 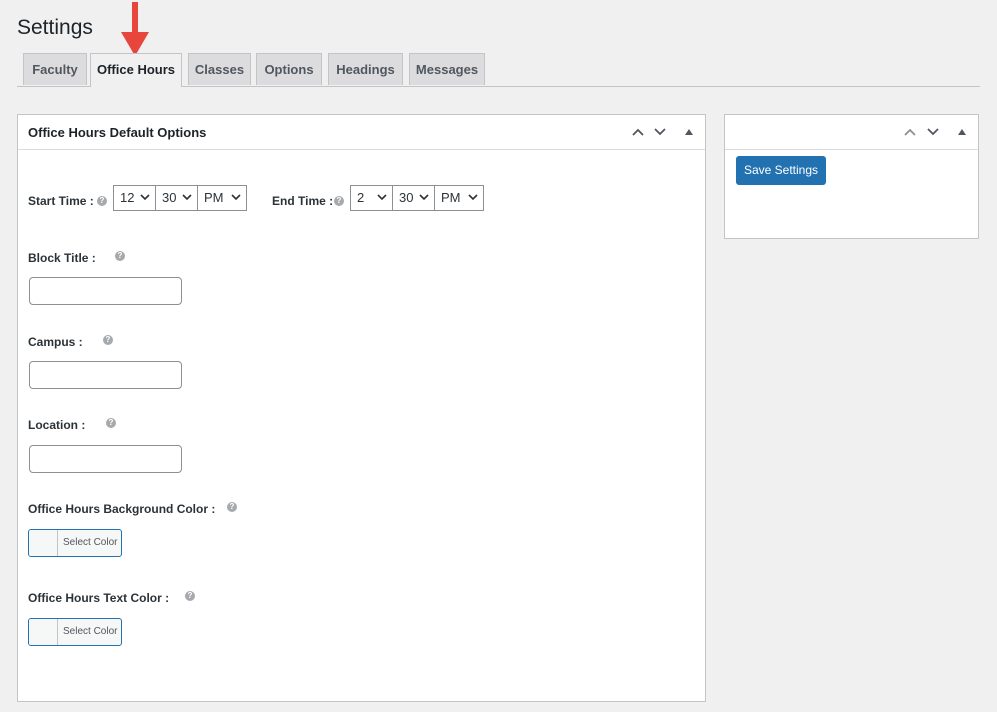 What do you see at coordinates (55, 342) in the screenshot?
I see `campus-label: Campus :` at bounding box center [55, 342].